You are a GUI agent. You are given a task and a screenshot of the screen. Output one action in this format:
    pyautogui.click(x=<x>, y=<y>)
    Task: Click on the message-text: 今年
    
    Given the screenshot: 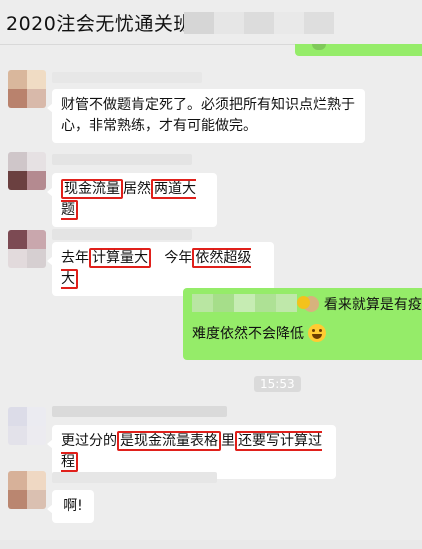 What is the action you would take?
    pyautogui.click(x=172, y=258)
    